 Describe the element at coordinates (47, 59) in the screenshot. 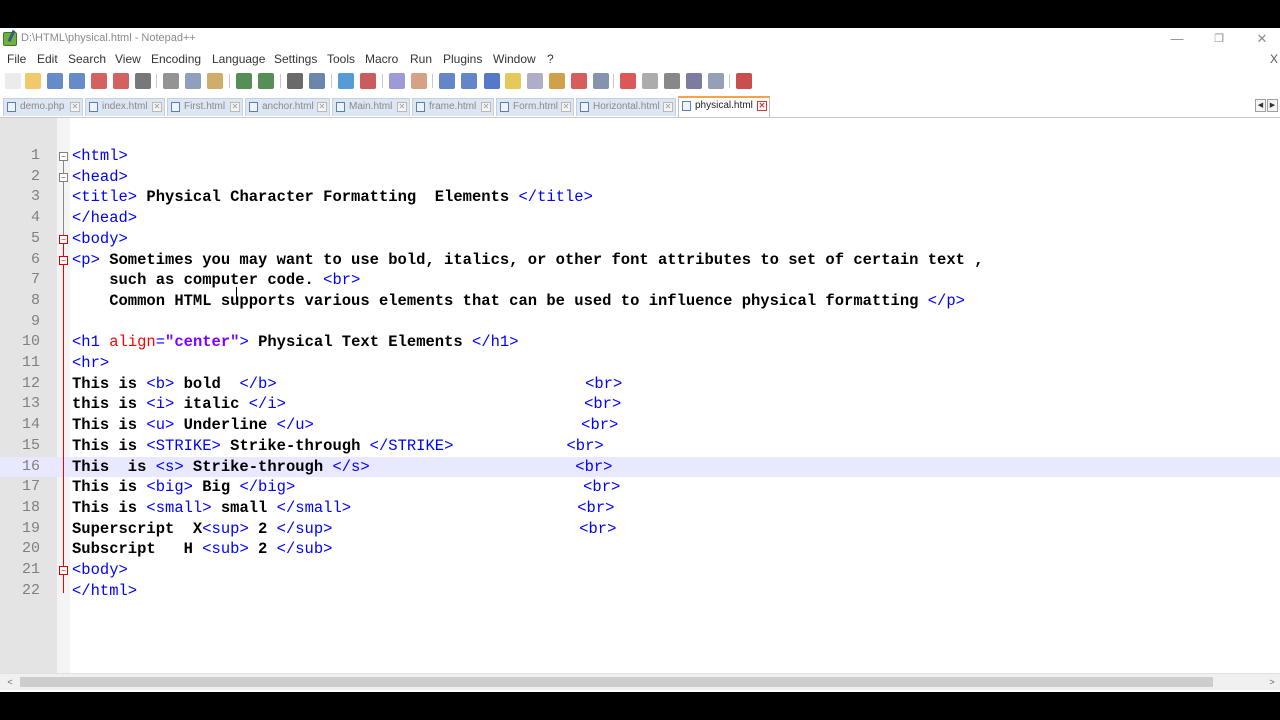

I see `menu-edit: Edit` at that location.